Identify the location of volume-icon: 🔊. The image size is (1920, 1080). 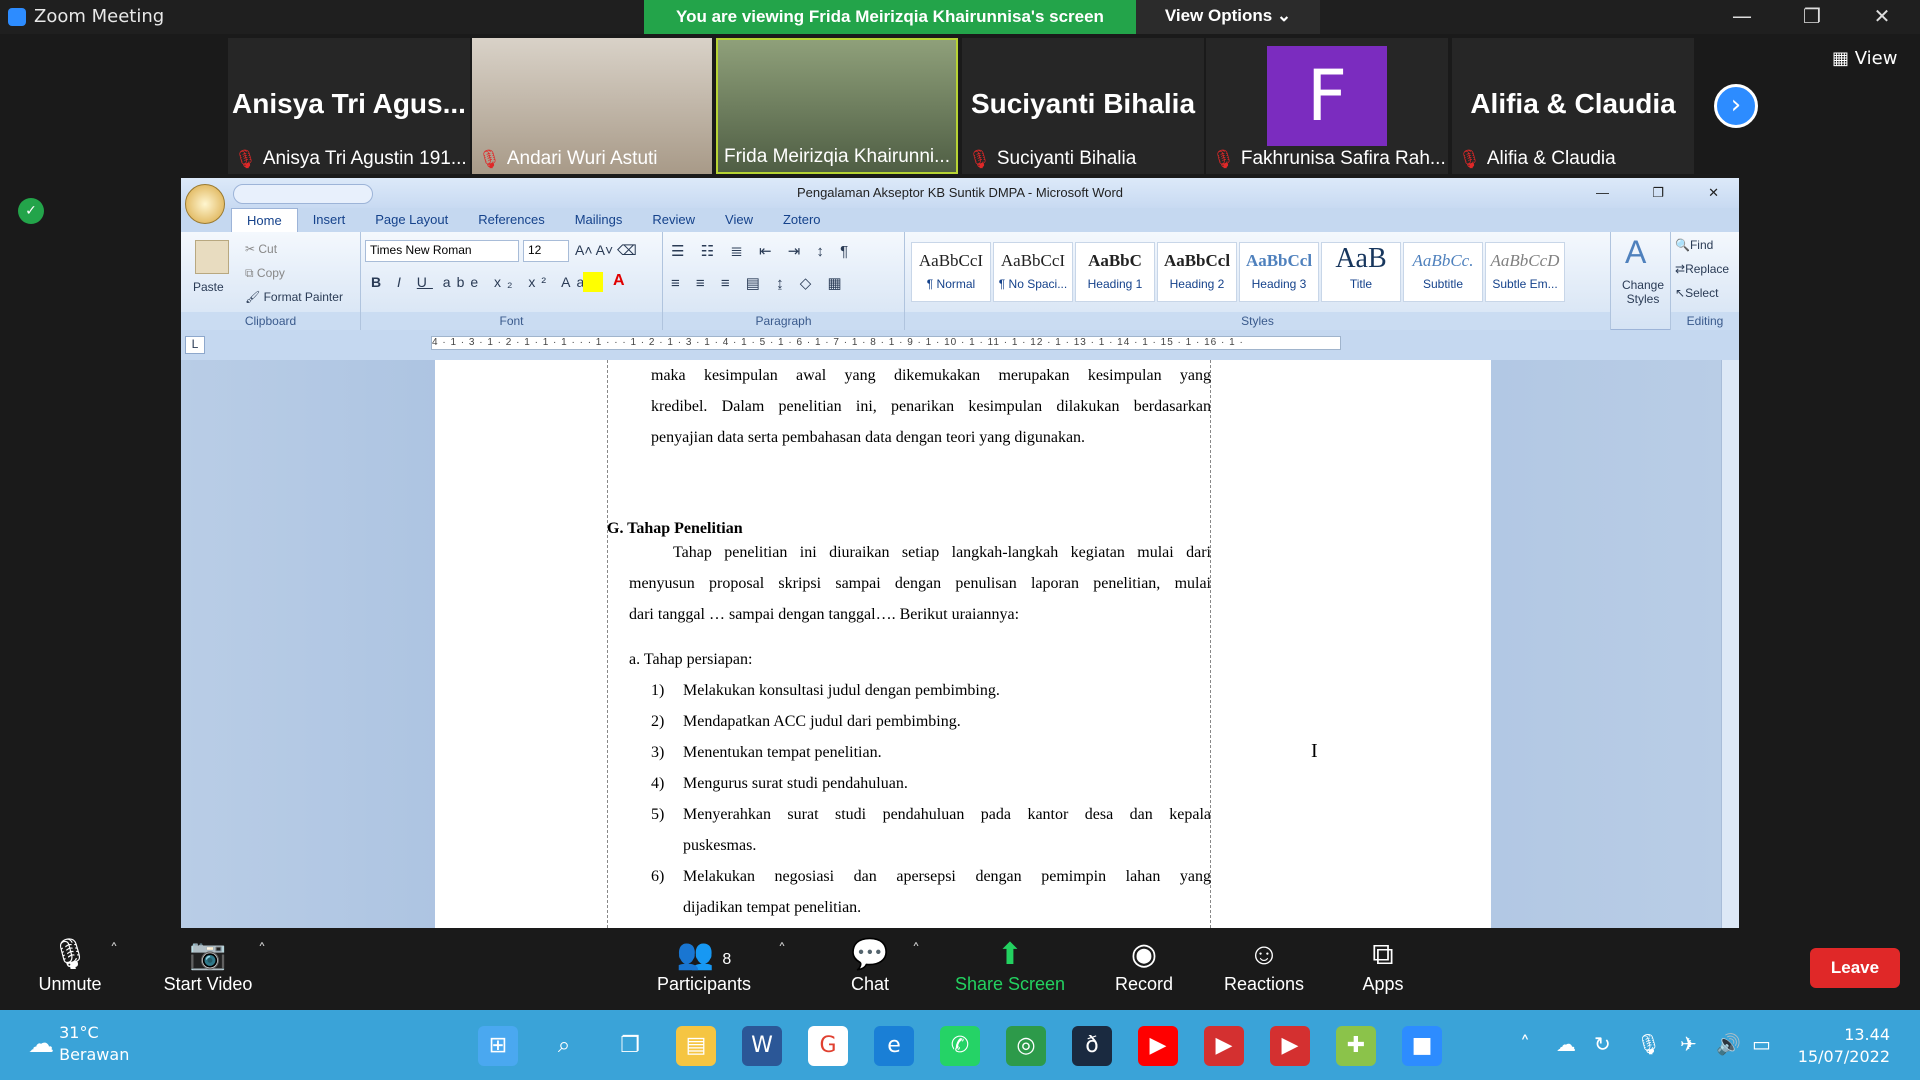
(1728, 1044).